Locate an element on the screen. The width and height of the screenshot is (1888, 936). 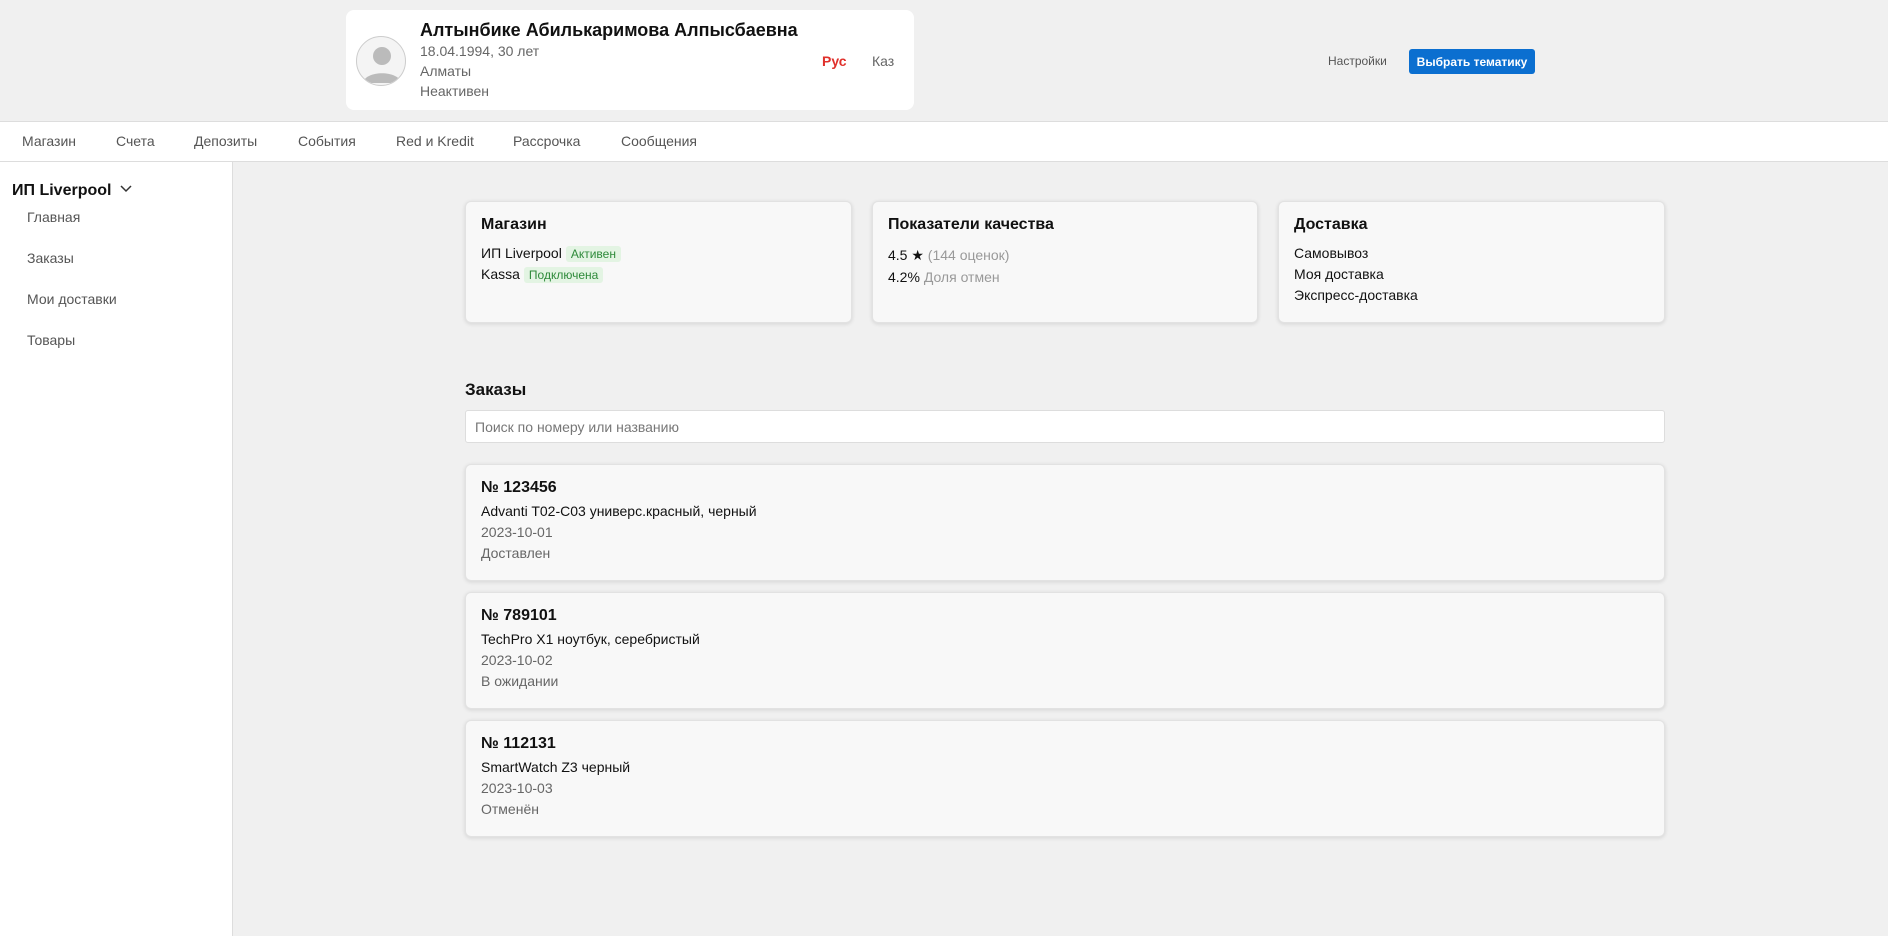
delivery-option: Моя доставка is located at coordinates (1339, 274).